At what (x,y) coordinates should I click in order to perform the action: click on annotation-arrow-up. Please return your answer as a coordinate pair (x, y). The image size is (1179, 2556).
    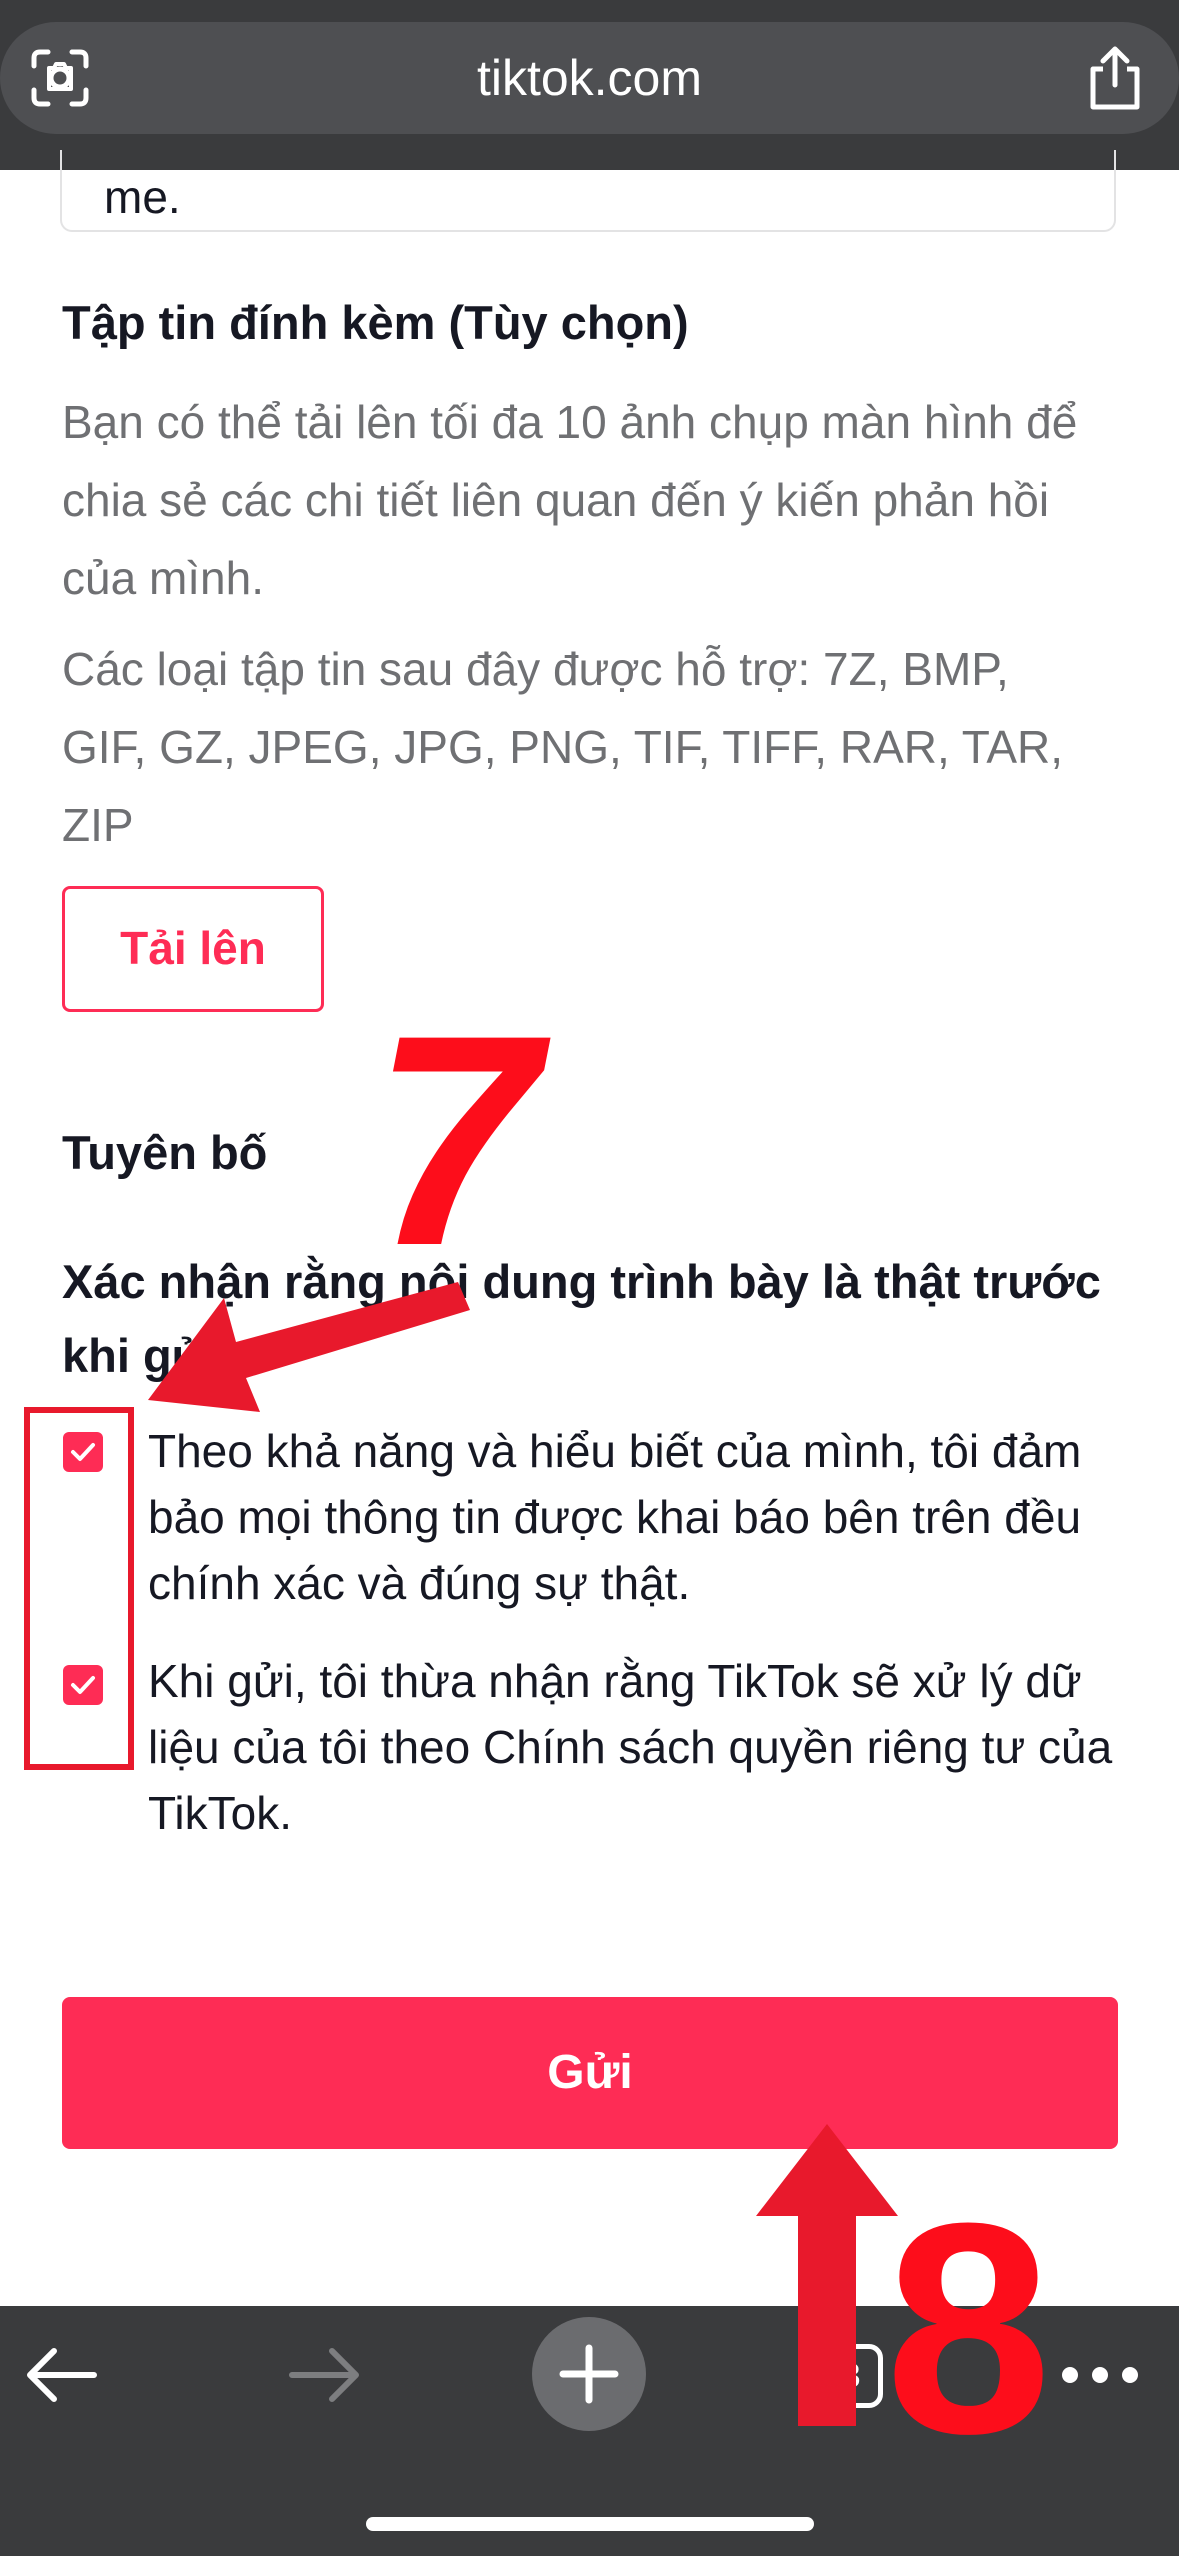
    Looking at the image, I should click on (827, 2275).